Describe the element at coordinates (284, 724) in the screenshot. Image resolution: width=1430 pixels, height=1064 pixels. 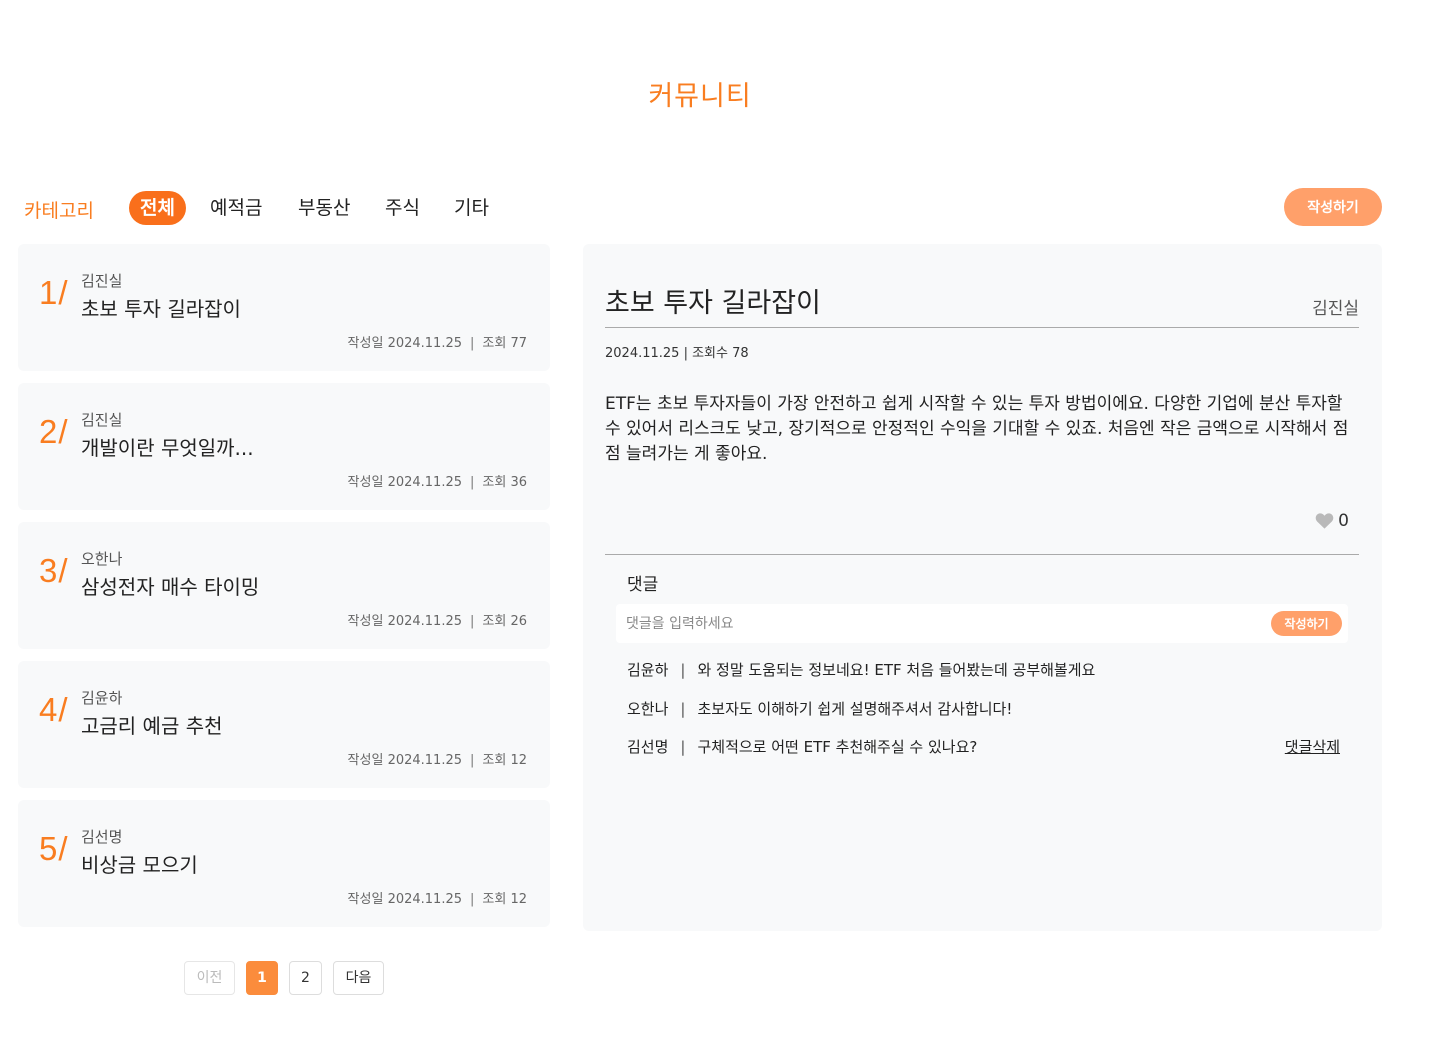
I see `post-card: 4/ 김윤하 고금리 예금 추천 작성일 2024.11.25 | 조회 12` at that location.